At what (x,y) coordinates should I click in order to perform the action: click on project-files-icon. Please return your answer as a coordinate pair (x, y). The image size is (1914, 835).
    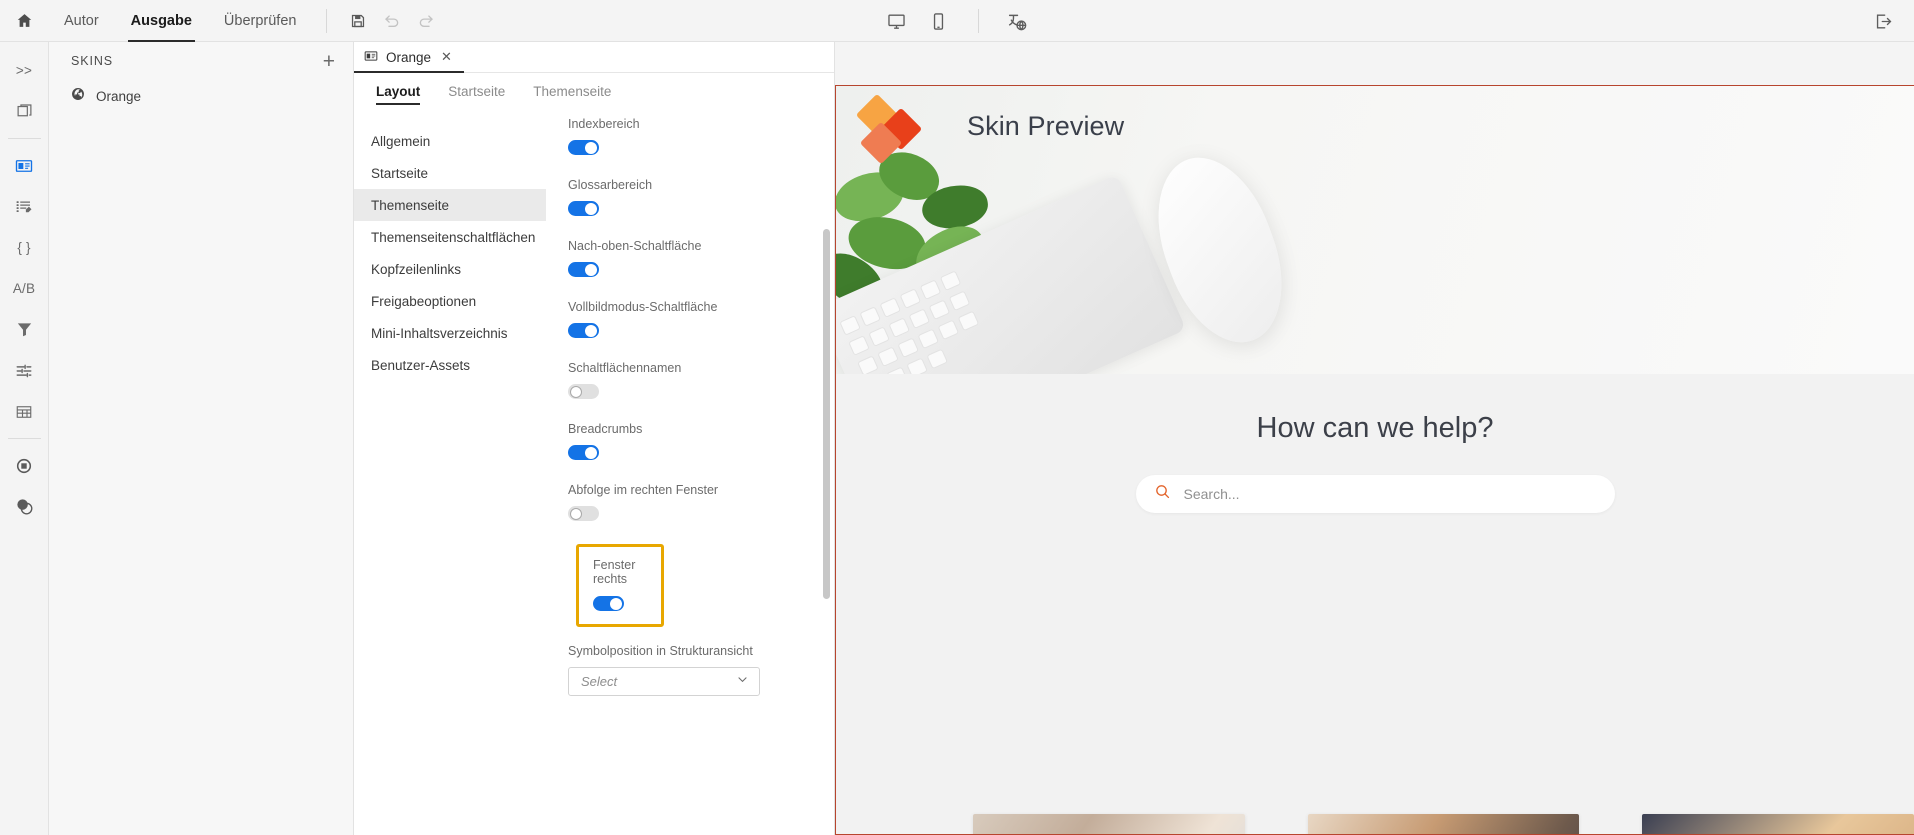
    Looking at the image, I should click on (24, 111).